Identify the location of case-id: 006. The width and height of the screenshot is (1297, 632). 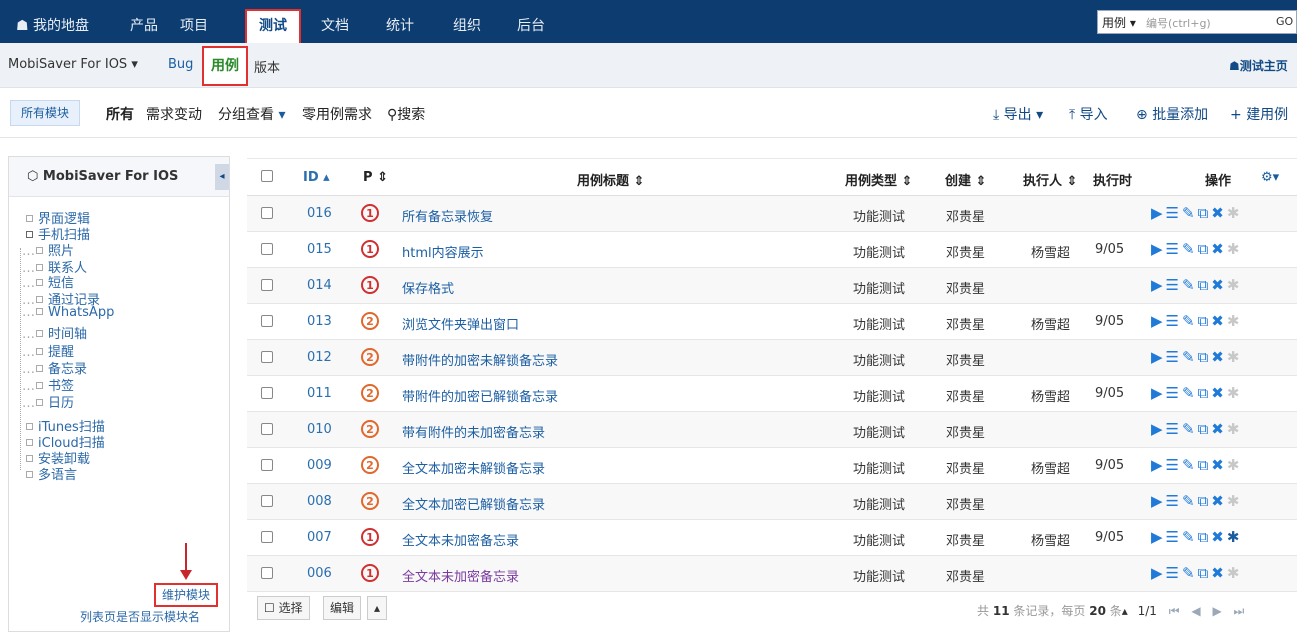
(319, 573).